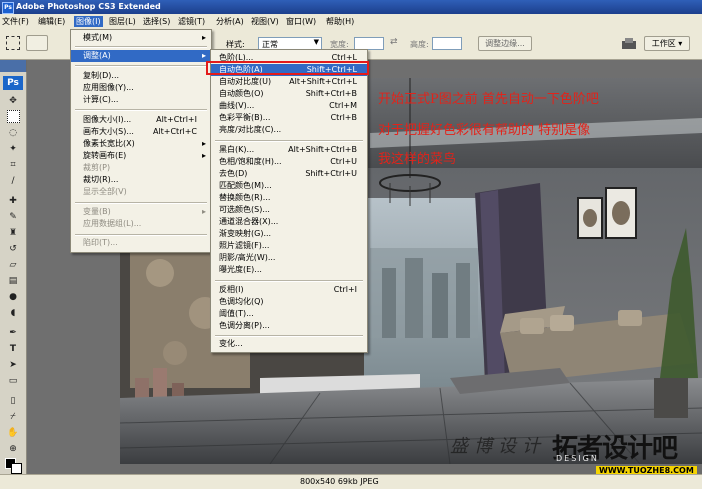 This screenshot has height=489, width=702. I want to click on submenu-item-desaturate: 去色(D) Shift+Ctrl+U, so click(289, 174).